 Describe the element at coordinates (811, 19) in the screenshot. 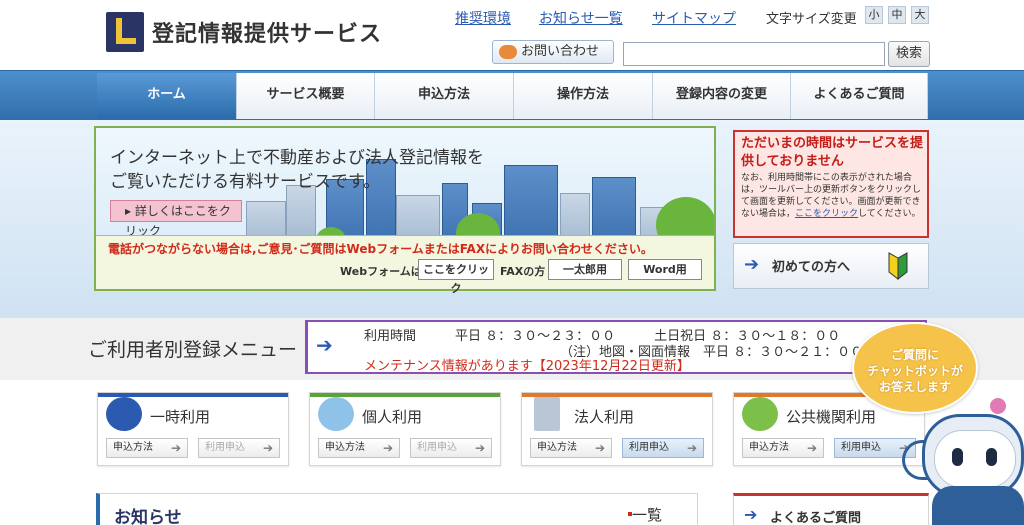

I see `font-size-label: 文字サイズ変更` at that location.